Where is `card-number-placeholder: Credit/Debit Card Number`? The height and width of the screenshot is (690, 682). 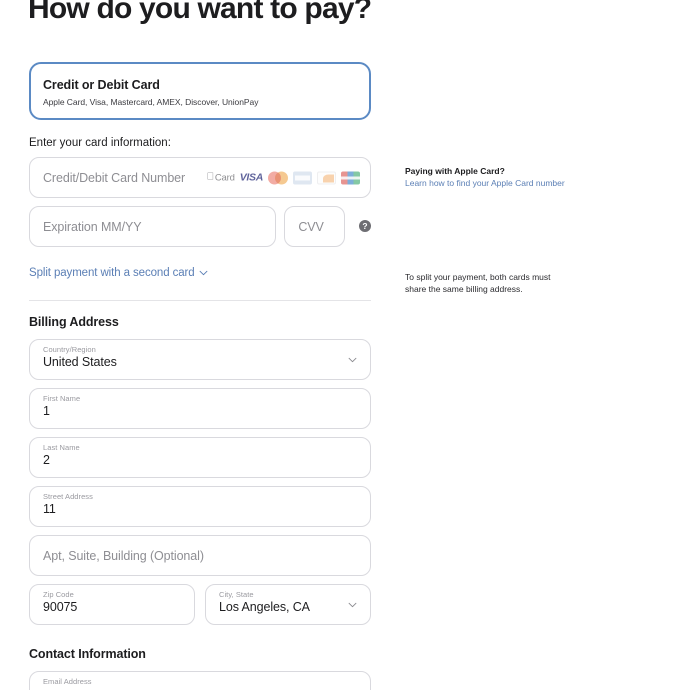
card-number-placeholder: Credit/Debit Card Number is located at coordinates (114, 177).